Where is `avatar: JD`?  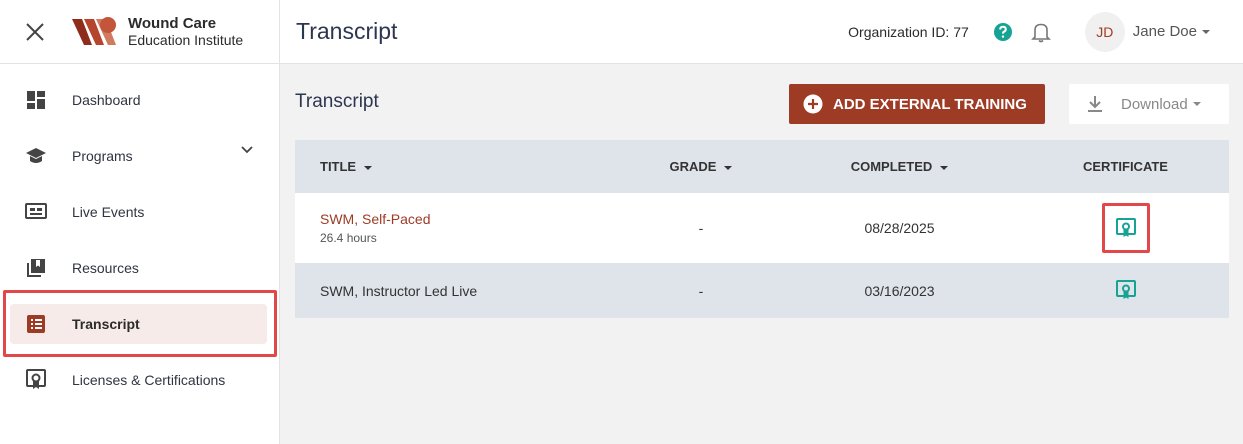
avatar: JD is located at coordinates (1104, 31).